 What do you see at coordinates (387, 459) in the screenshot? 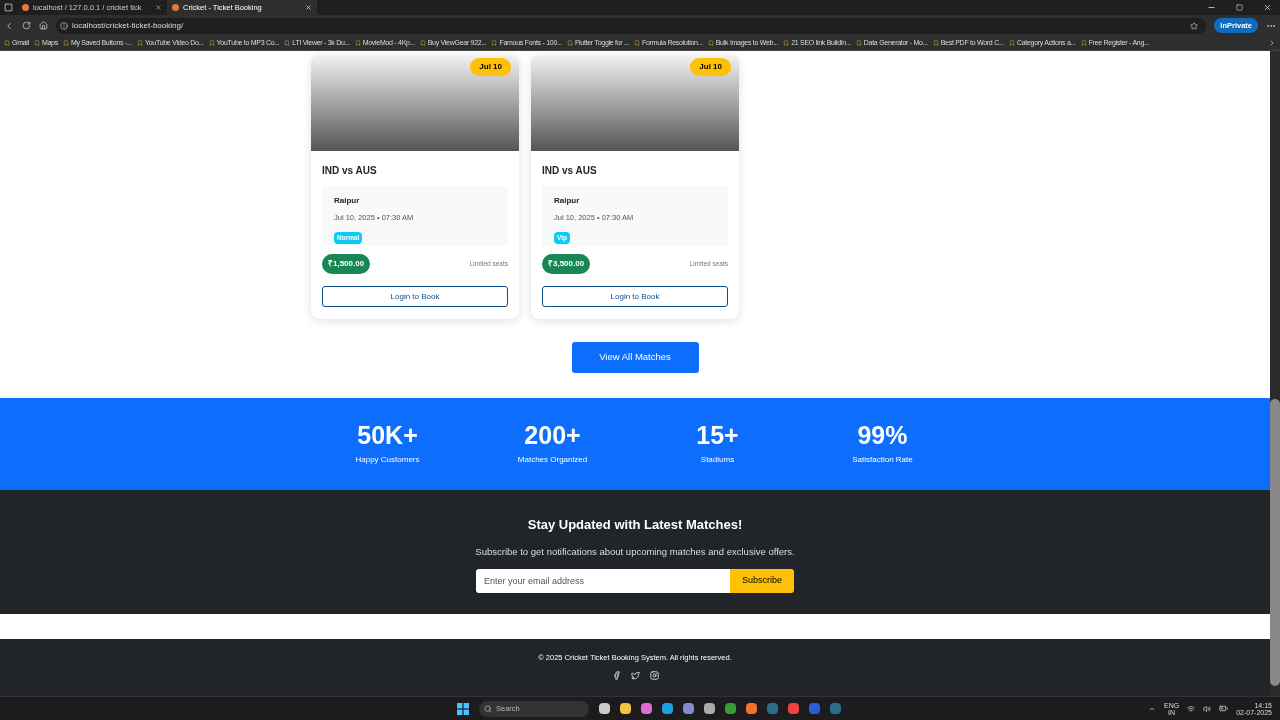
I see `stat-label: Happy Customers` at bounding box center [387, 459].